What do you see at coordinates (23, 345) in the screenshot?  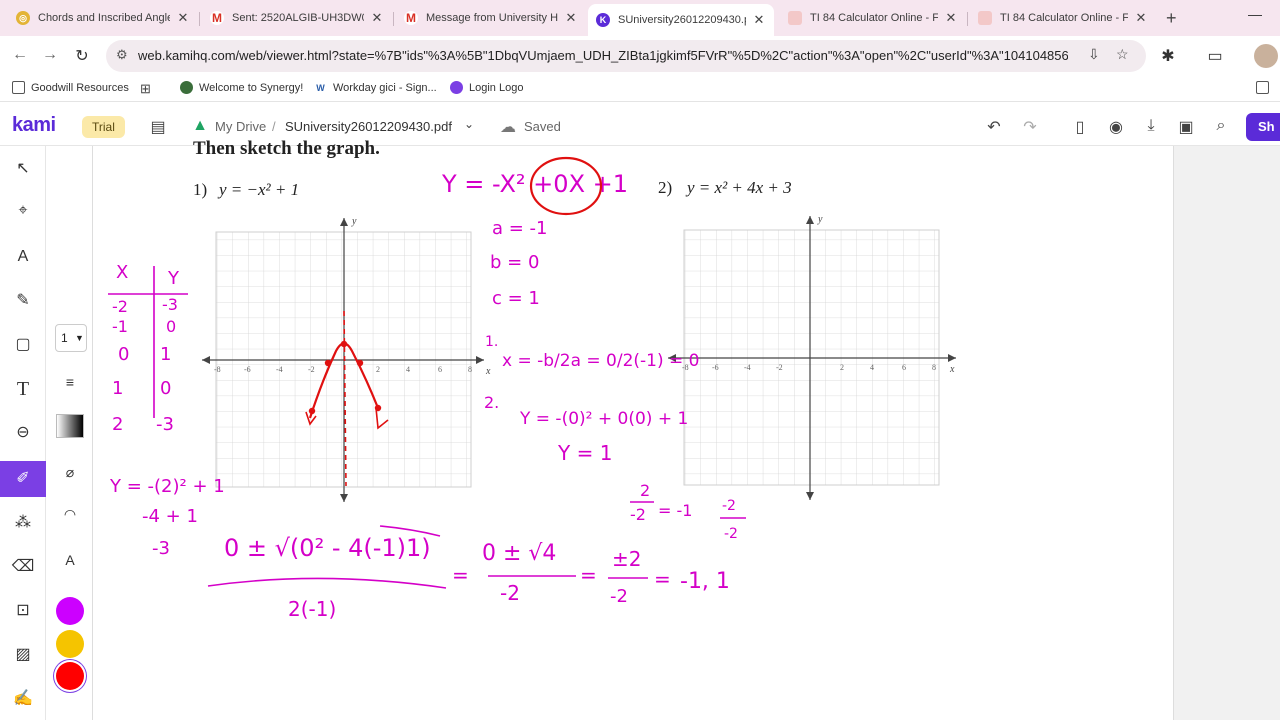 I see `comment-icon: ▢` at bounding box center [23, 345].